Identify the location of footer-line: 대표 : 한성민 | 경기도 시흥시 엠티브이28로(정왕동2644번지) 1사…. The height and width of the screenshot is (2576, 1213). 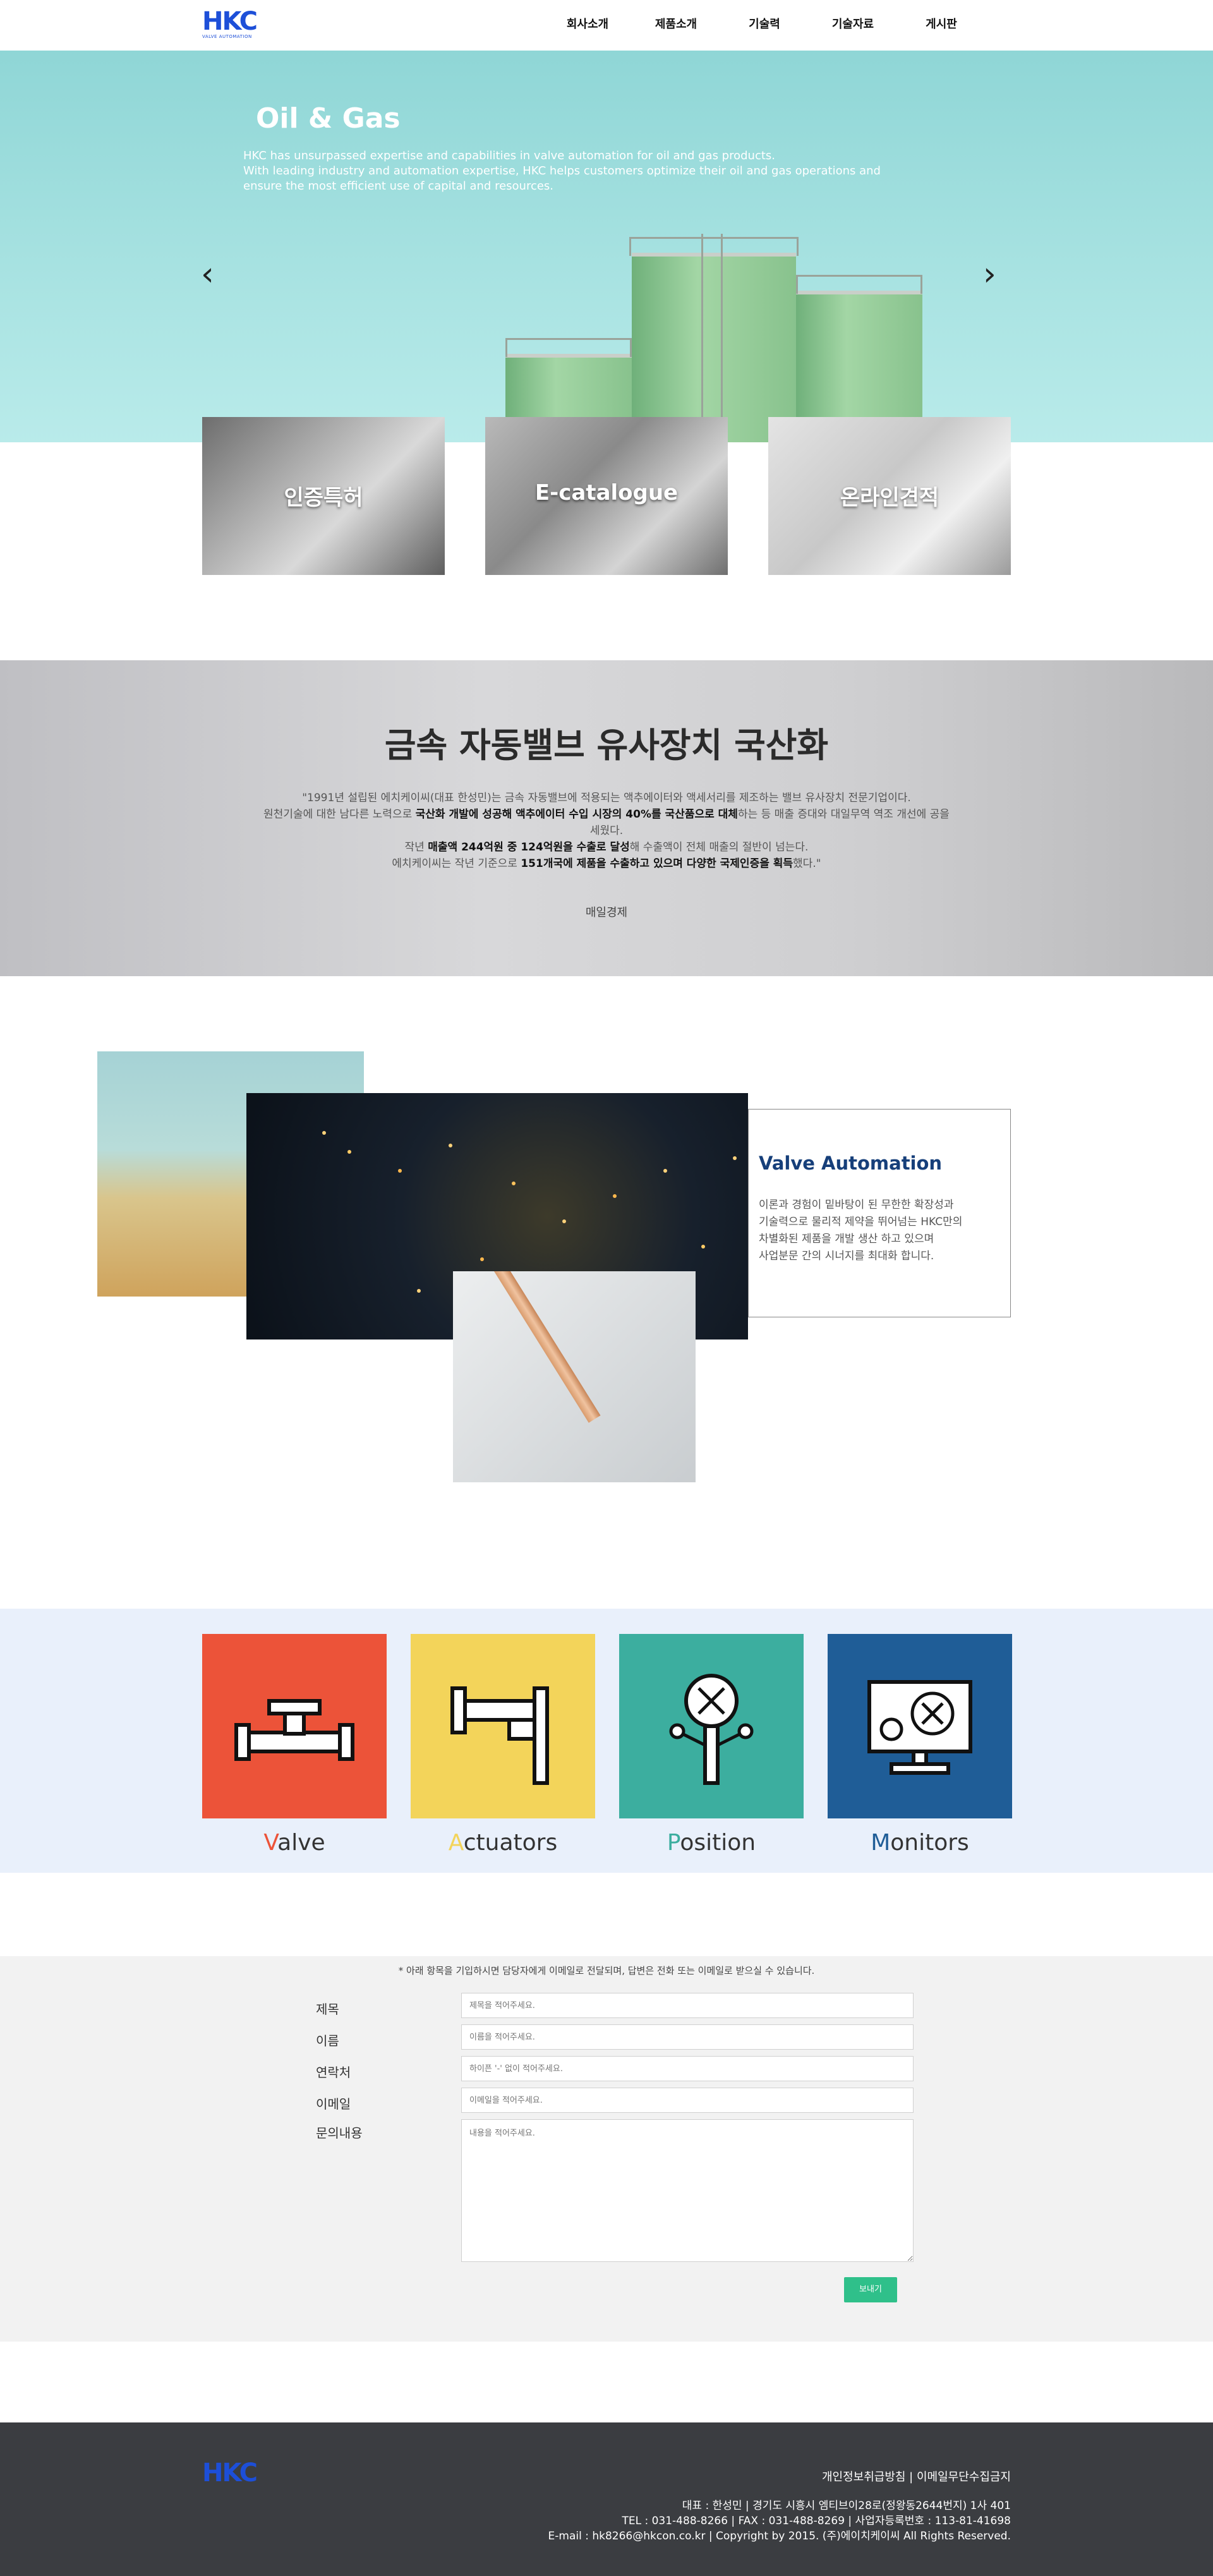
(846, 2506).